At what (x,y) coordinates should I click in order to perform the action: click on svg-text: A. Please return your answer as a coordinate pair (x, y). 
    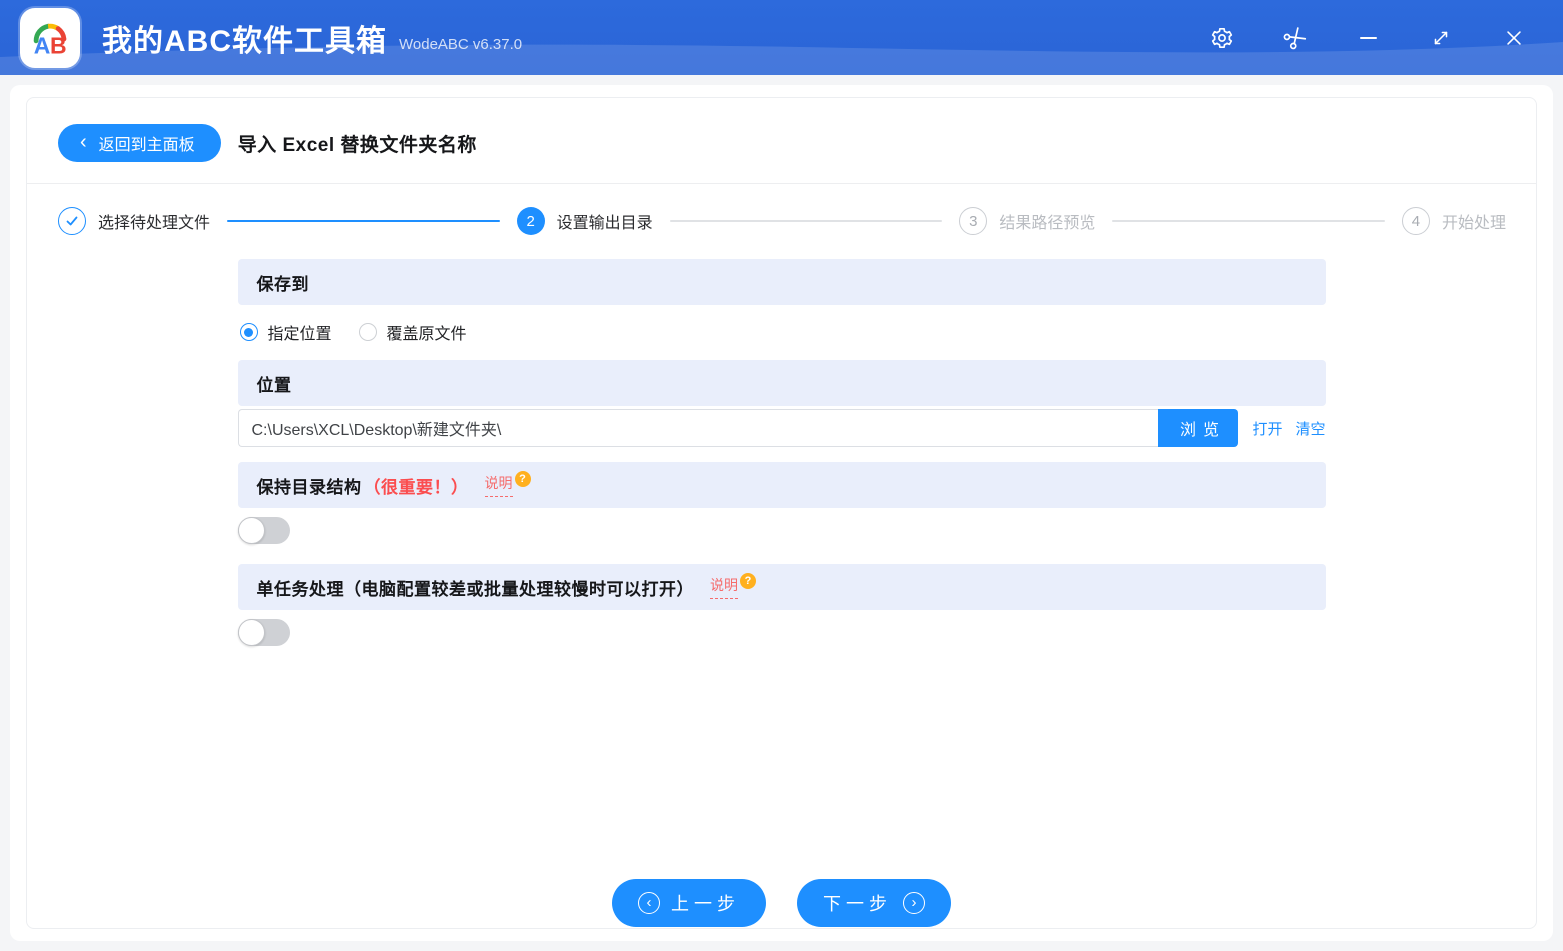
    Looking at the image, I should click on (42, 45).